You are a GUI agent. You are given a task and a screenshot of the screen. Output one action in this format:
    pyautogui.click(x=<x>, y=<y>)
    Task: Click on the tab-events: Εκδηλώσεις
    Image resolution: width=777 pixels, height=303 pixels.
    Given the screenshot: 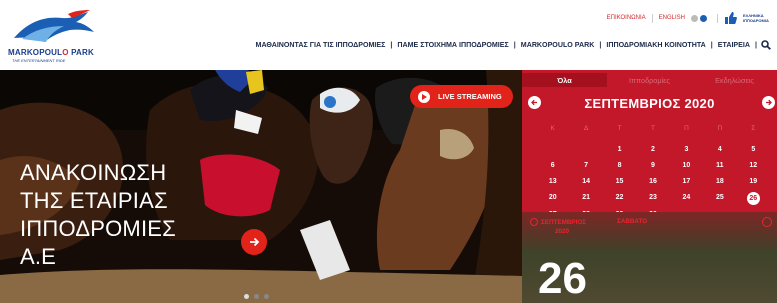 What is the action you would take?
    pyautogui.click(x=734, y=80)
    